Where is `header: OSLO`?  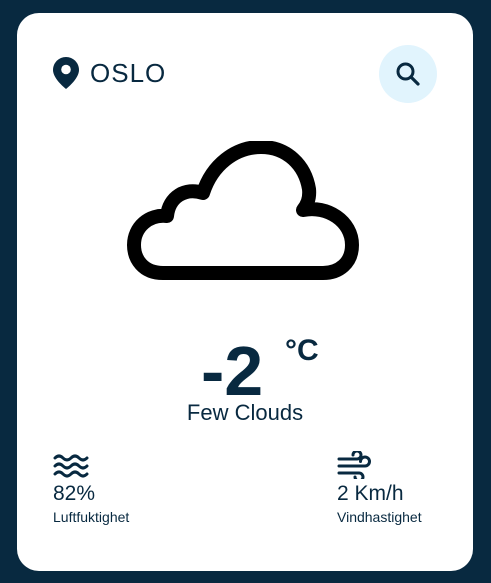 header: OSLO is located at coordinates (245, 74).